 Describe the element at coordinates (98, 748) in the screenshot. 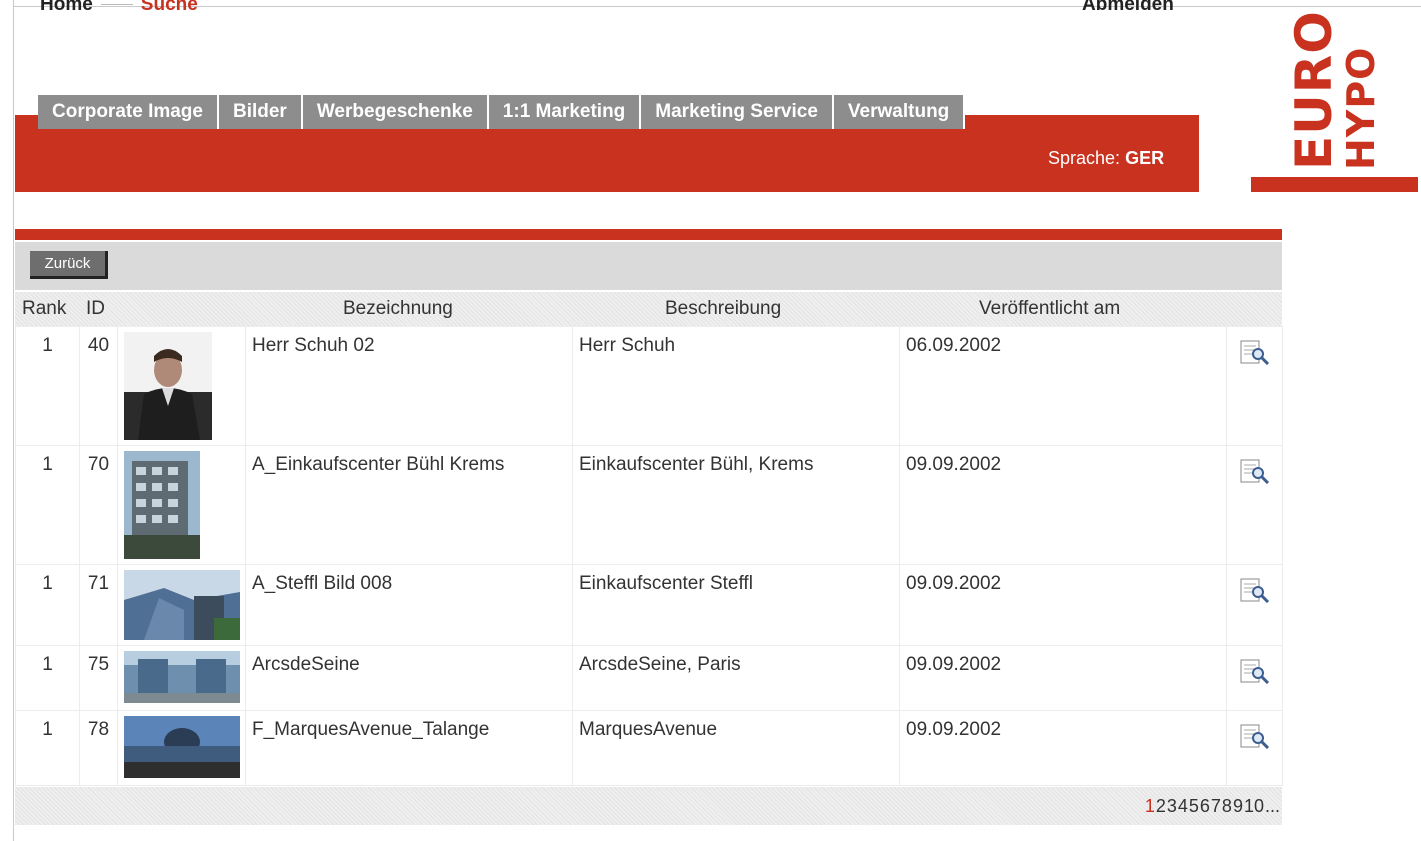

I see `cell-id: 78` at that location.